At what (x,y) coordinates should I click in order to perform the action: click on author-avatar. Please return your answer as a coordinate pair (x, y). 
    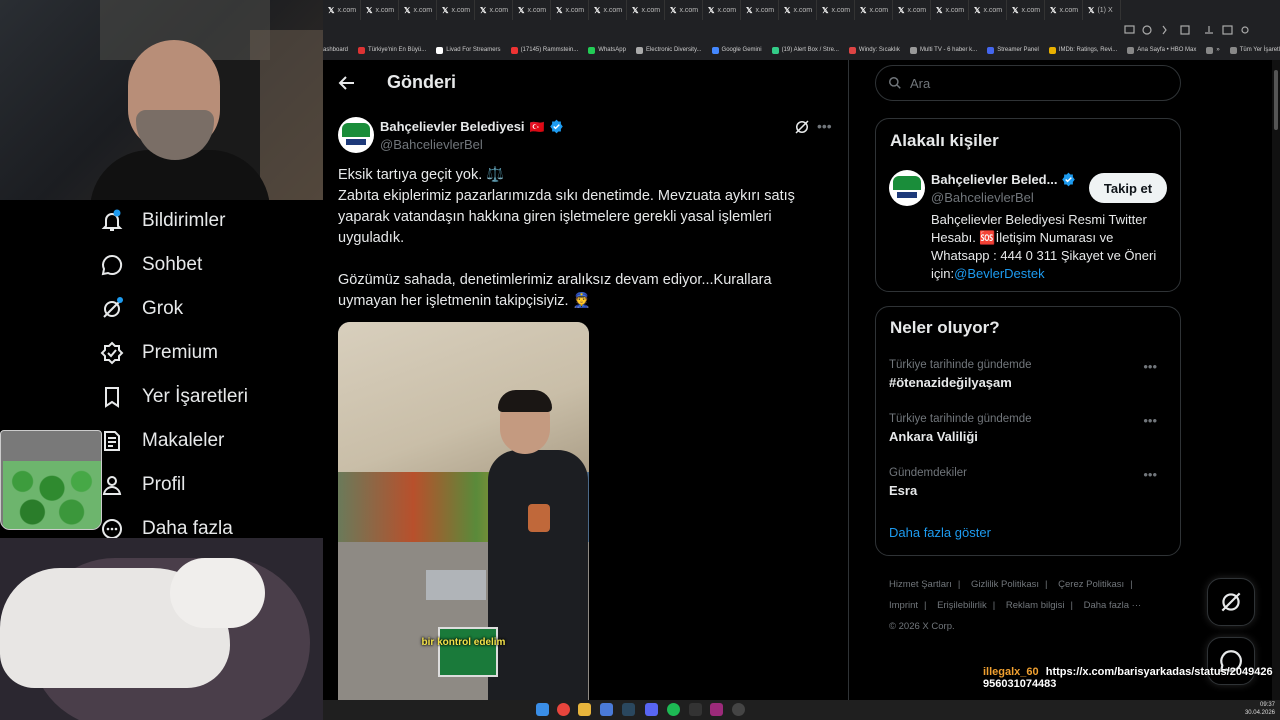
    Looking at the image, I should click on (356, 135).